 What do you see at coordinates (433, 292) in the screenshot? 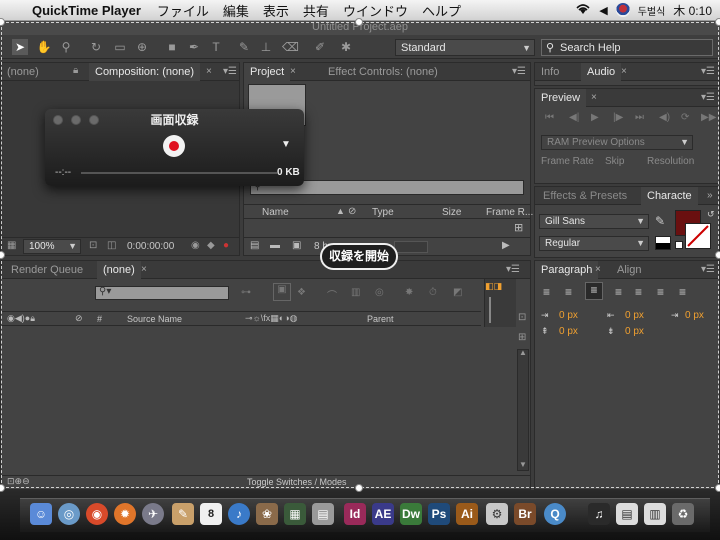
I see `stopwatch-icon: ⏱` at bounding box center [433, 292].